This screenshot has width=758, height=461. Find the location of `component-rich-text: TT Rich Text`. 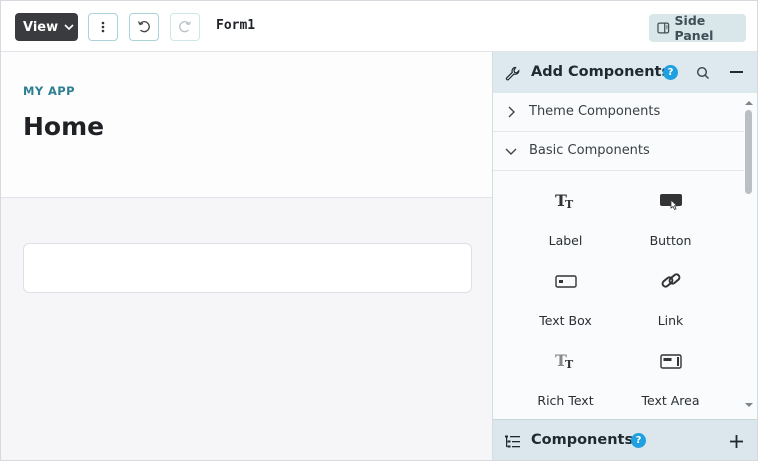

component-rich-text: TT Rich Text is located at coordinates (565, 376).